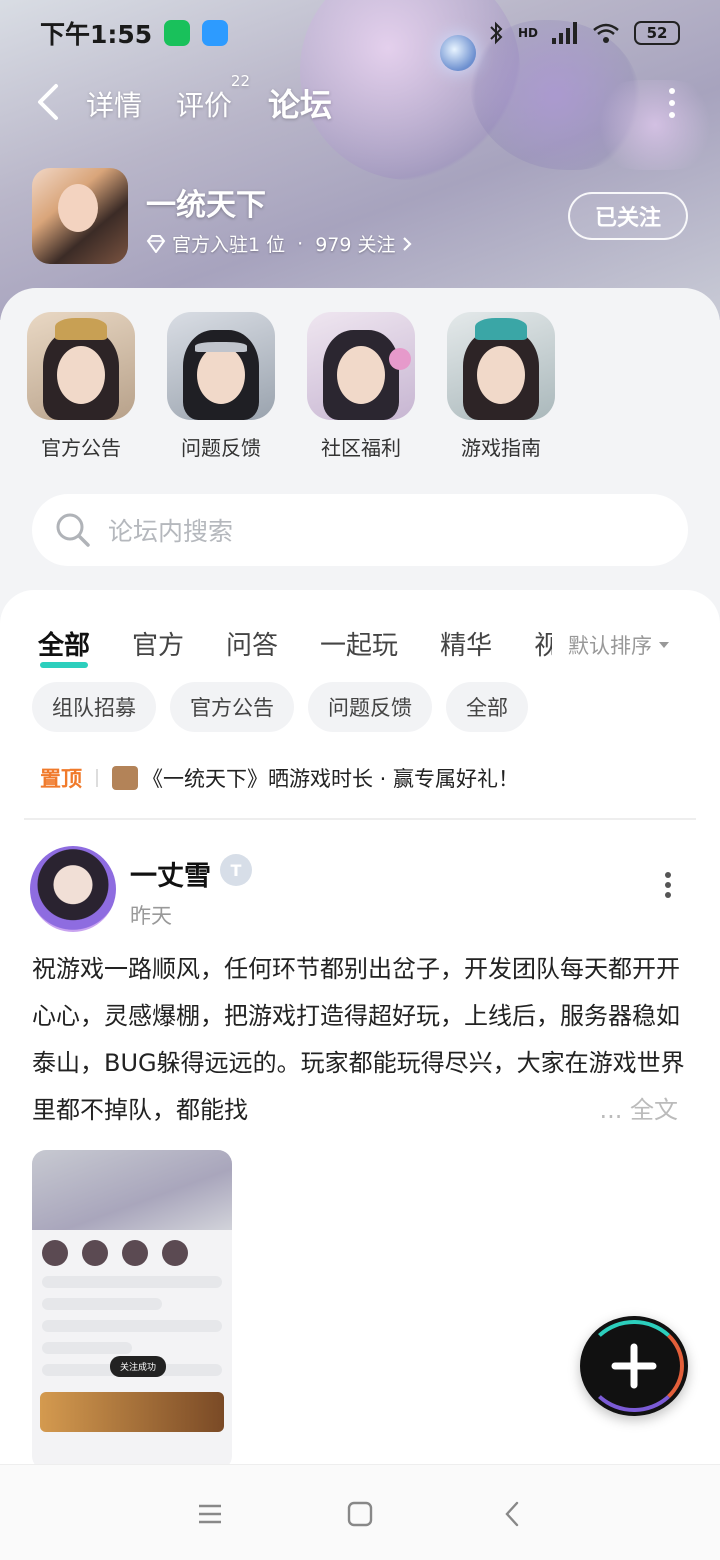  What do you see at coordinates (331, 779) in the screenshot?
I see `pinned-title: 《一统天下》晒游戏时长 · 赢专属好礼！` at bounding box center [331, 779].